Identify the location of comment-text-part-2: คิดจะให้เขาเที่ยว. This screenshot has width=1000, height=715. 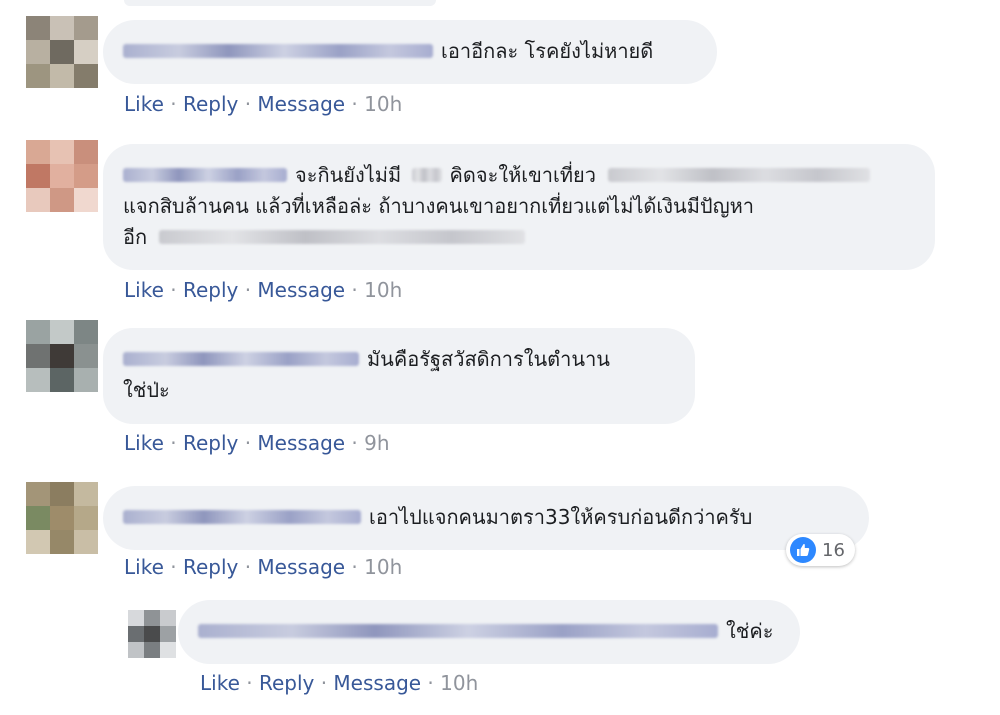
(522, 175).